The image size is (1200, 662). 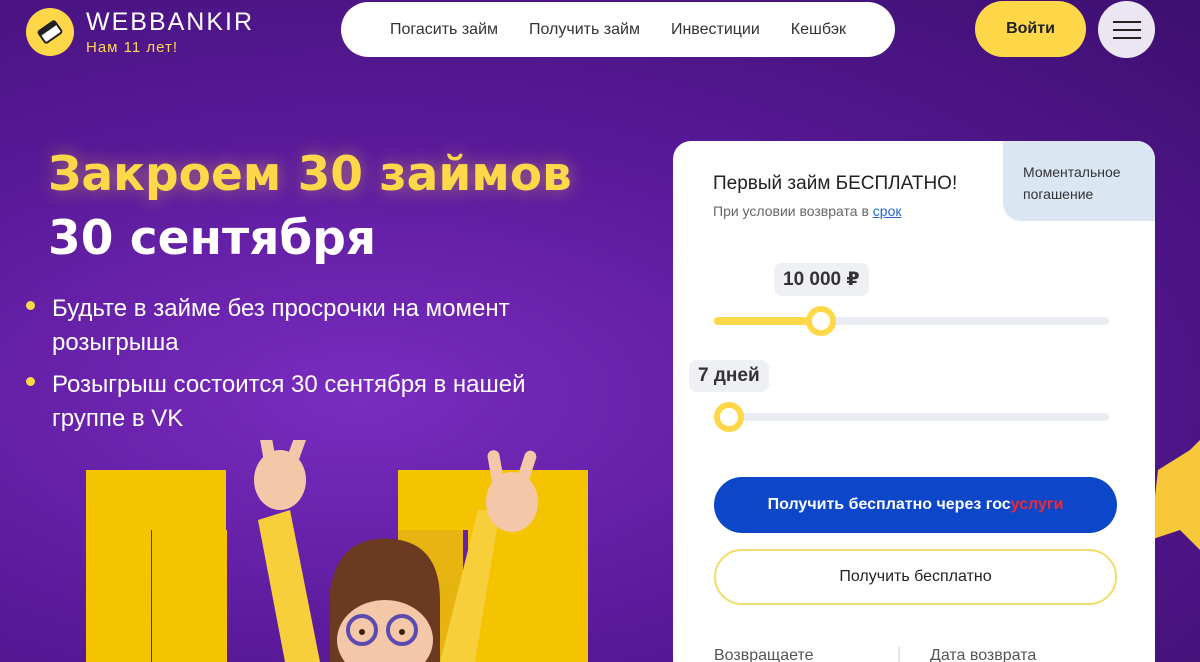 I want to click on hamburger-icon, so click(x=1126, y=29).